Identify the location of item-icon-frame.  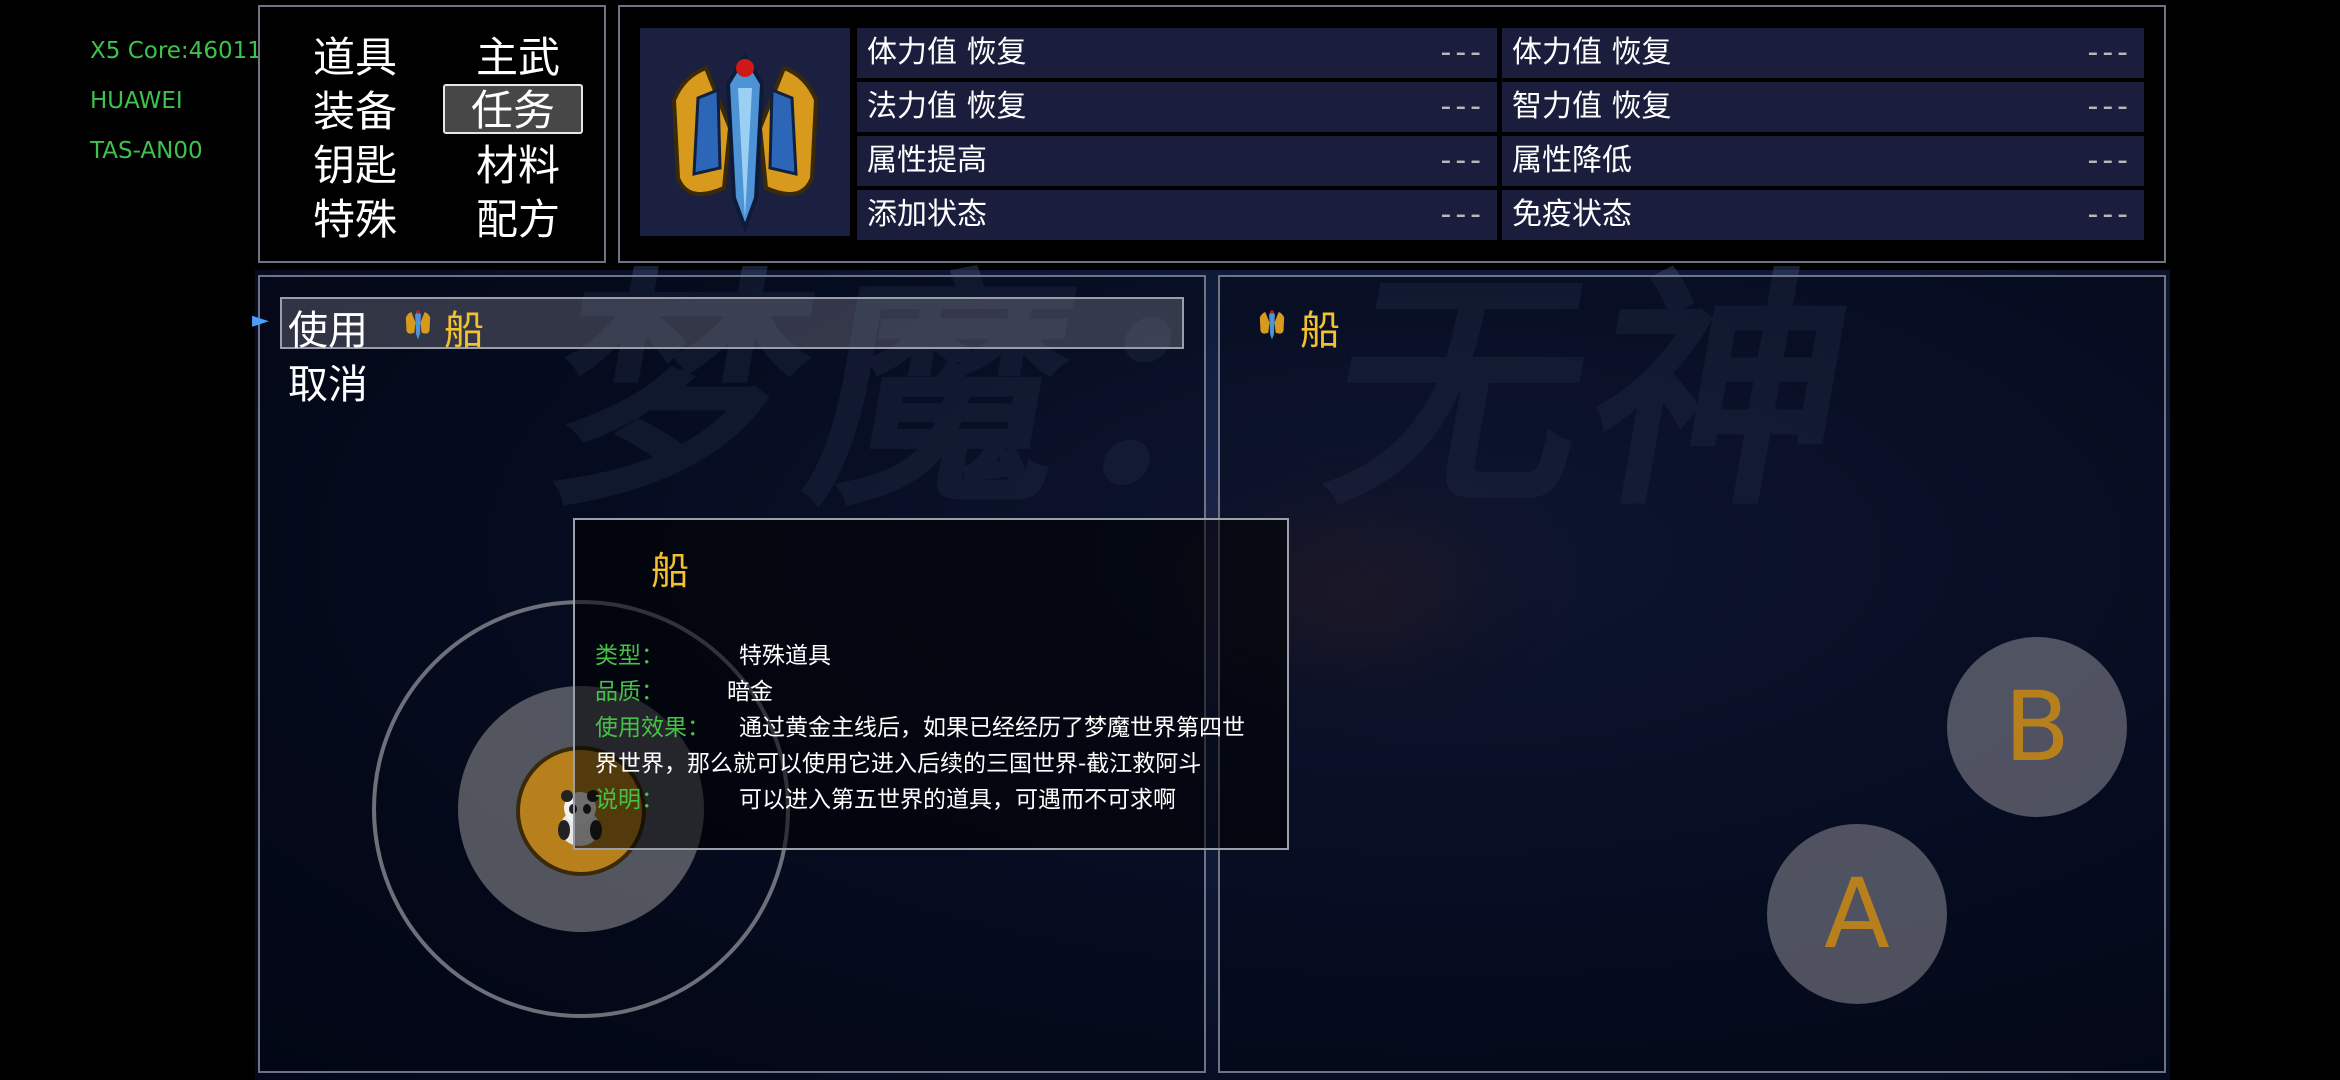
(745, 132).